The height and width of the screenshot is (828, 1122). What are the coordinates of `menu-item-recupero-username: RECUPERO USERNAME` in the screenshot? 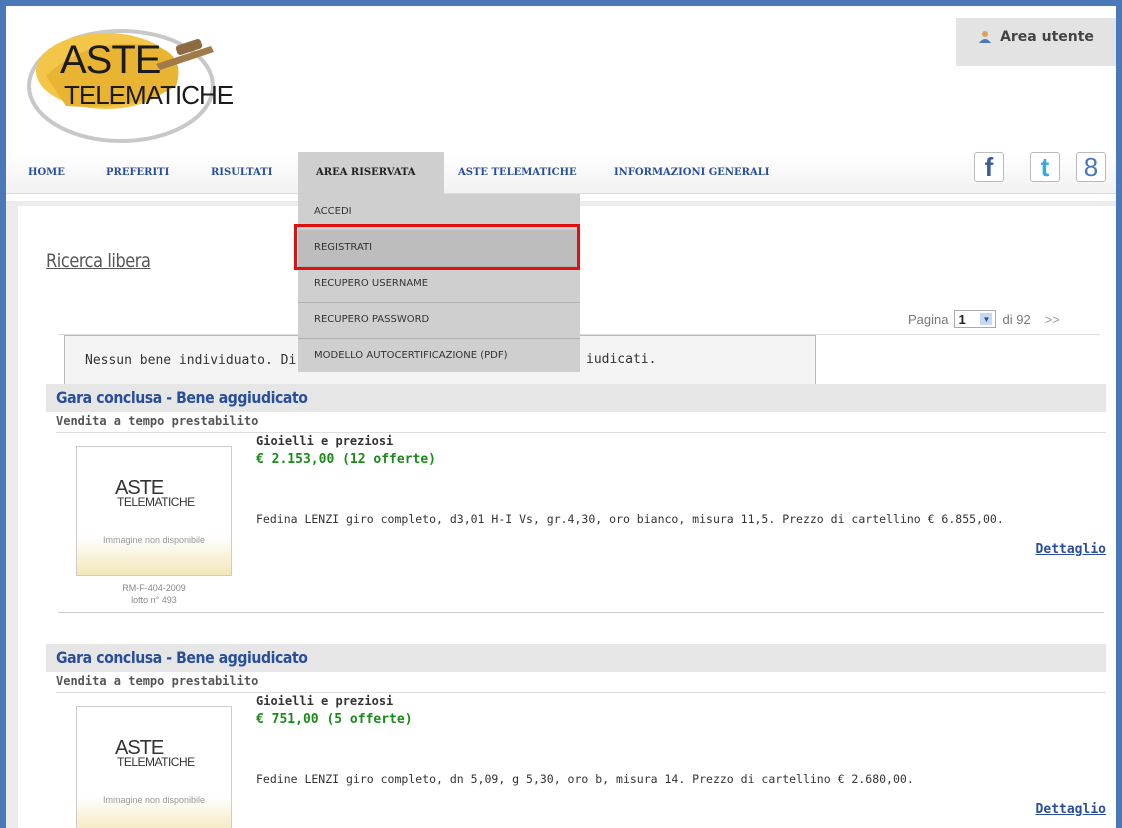 It's located at (439, 284).